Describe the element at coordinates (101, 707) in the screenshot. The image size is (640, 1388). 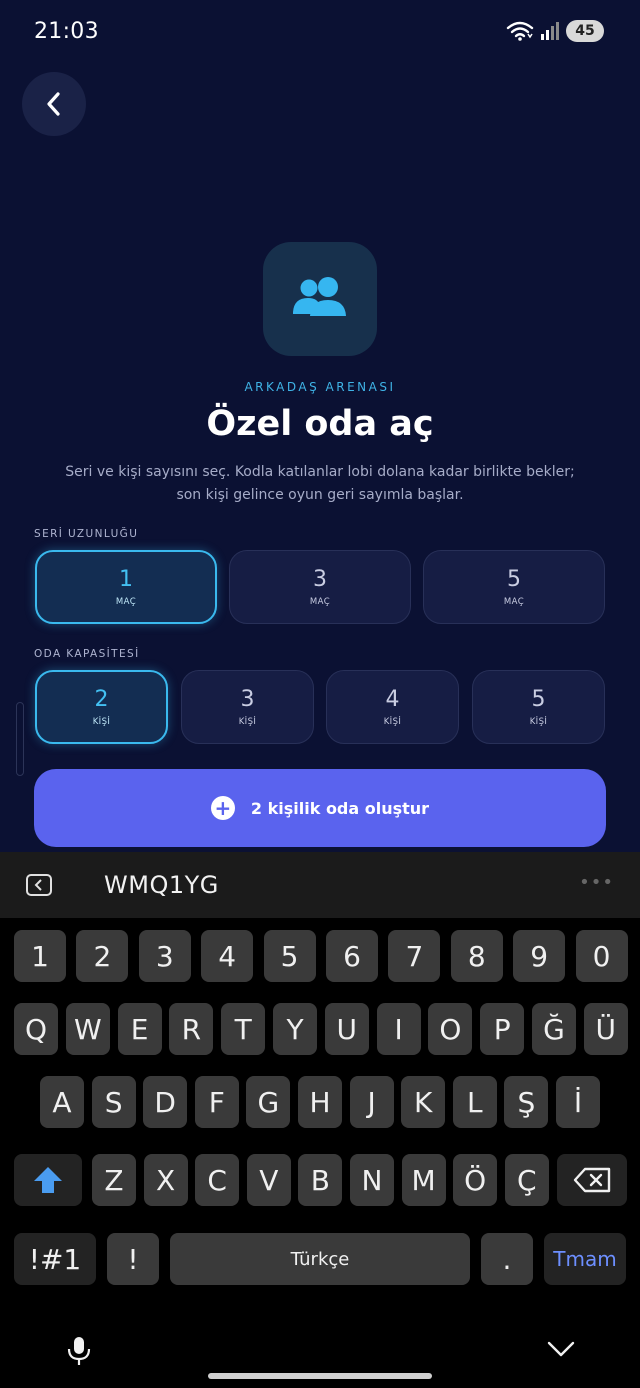
I see `capacity-option-2: 2 KİŞİ` at that location.